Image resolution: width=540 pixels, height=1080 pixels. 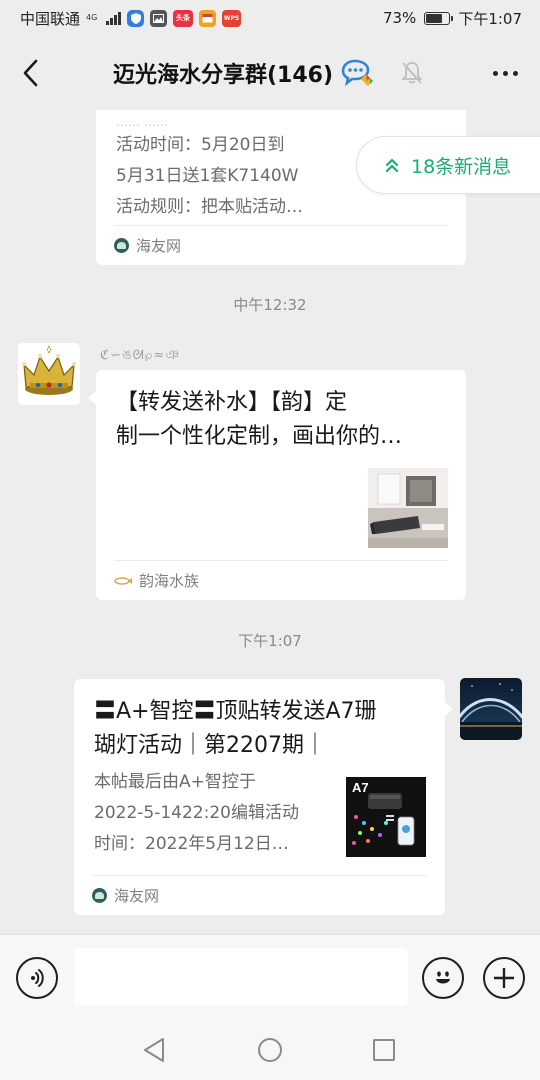 I want to click on gallery-app-icon, so click(x=159, y=18).